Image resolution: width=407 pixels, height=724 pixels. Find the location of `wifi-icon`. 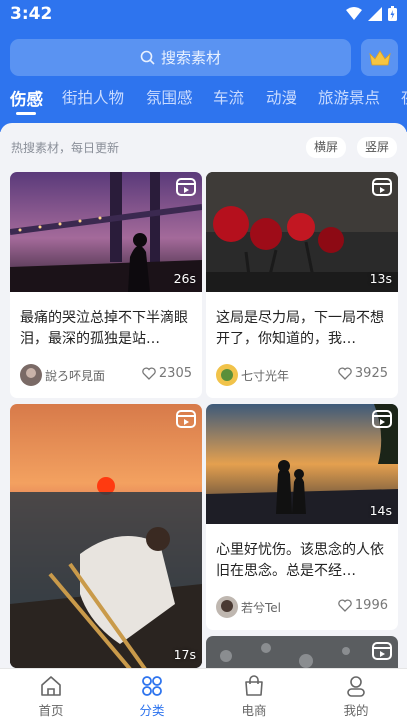

wifi-icon is located at coordinates (354, 13).